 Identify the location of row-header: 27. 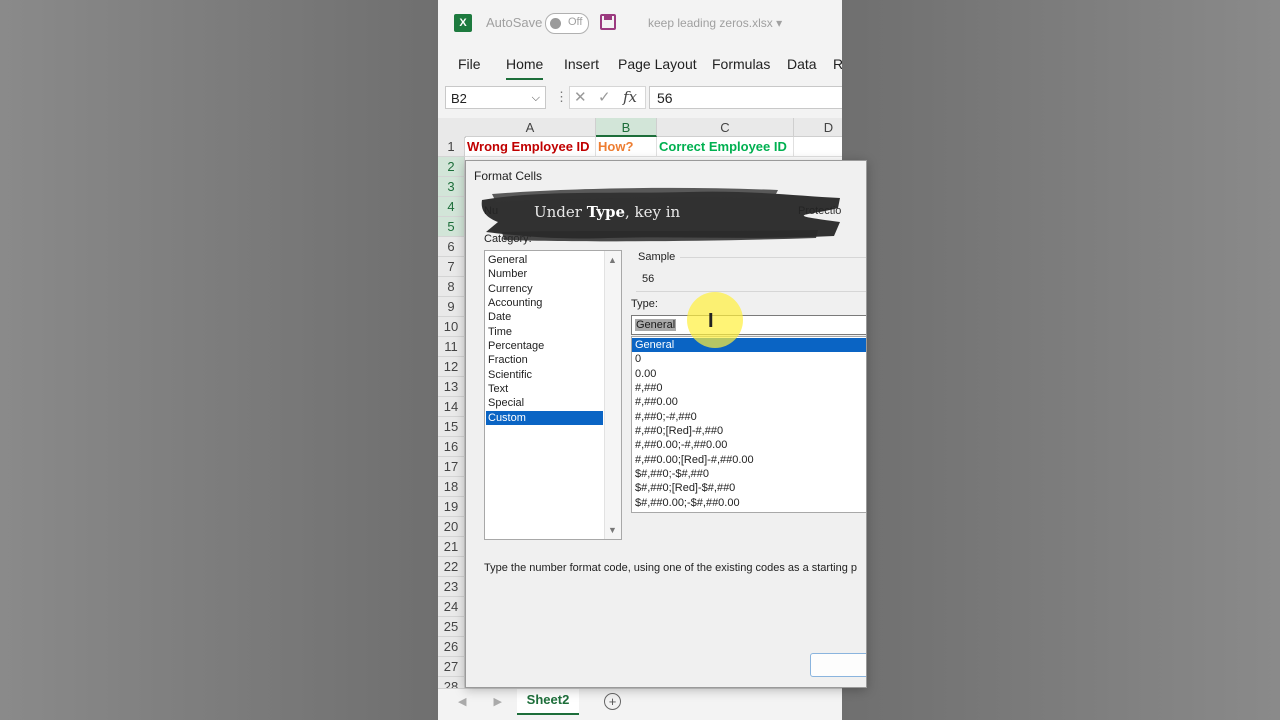
(451, 667).